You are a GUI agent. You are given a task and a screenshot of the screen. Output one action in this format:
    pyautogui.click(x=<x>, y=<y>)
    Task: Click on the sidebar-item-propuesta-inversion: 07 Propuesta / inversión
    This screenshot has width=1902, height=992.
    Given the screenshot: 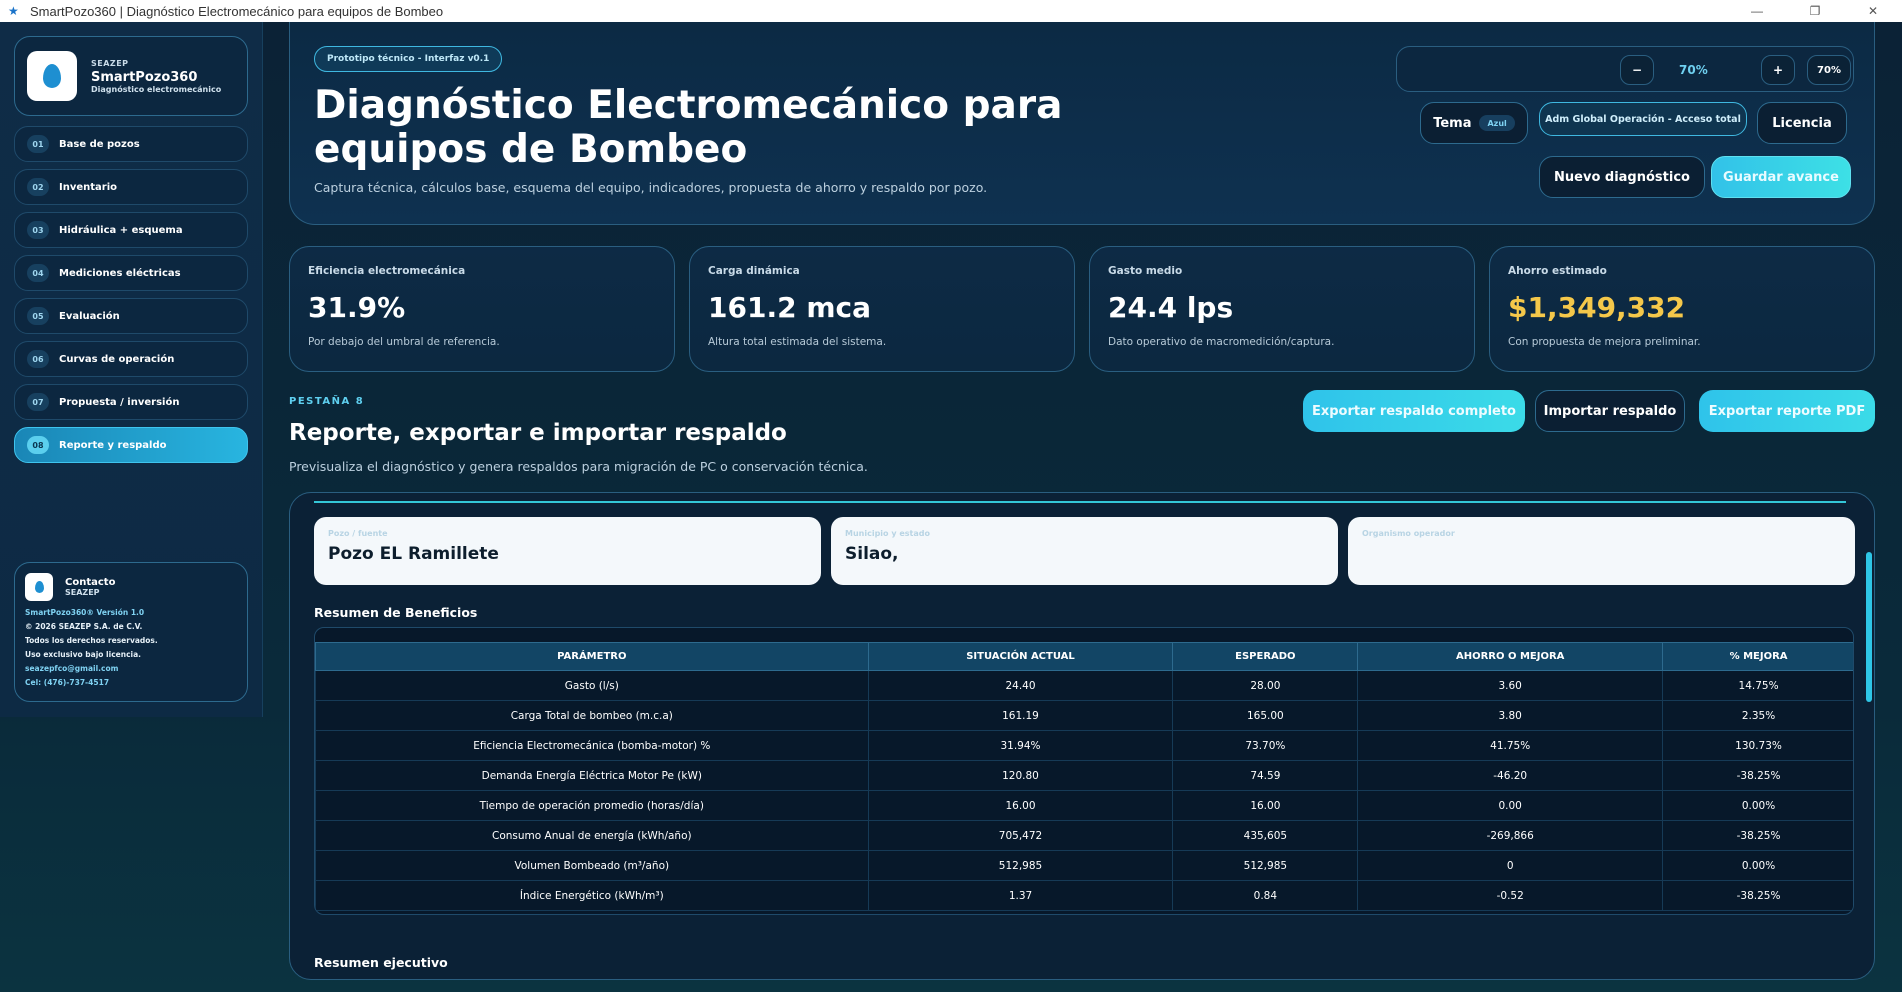 What is the action you would take?
    pyautogui.click(x=131, y=402)
    